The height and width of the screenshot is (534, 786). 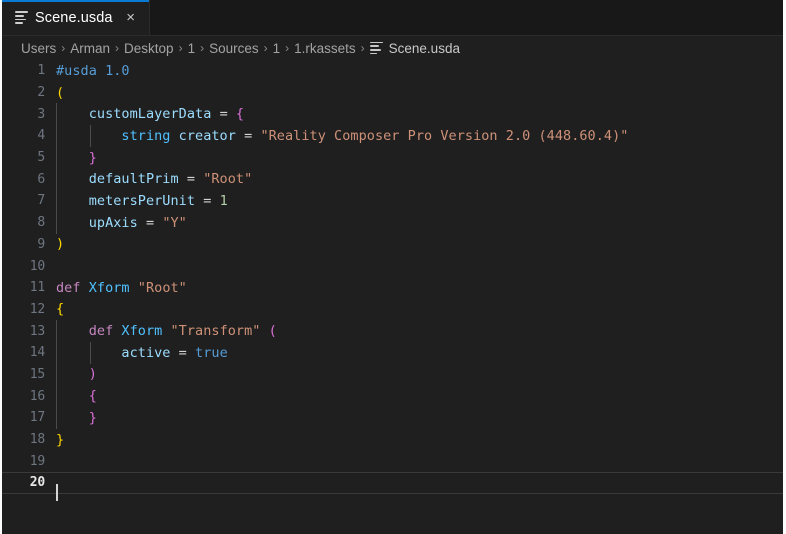 What do you see at coordinates (37, 331) in the screenshot?
I see `line-number: 13` at bounding box center [37, 331].